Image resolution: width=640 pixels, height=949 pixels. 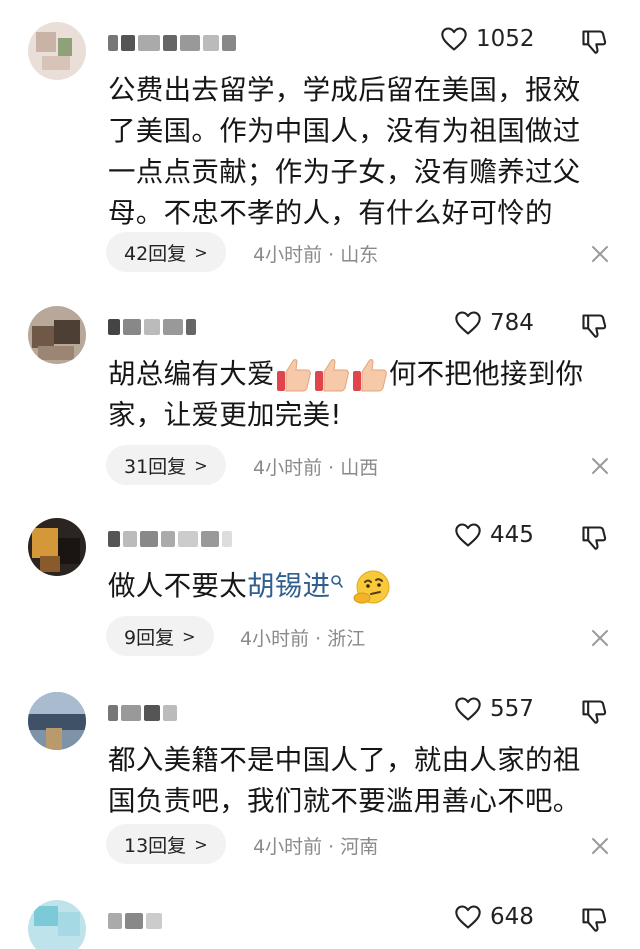 I want to click on mention-link: 胡锡进, so click(x=288, y=586).